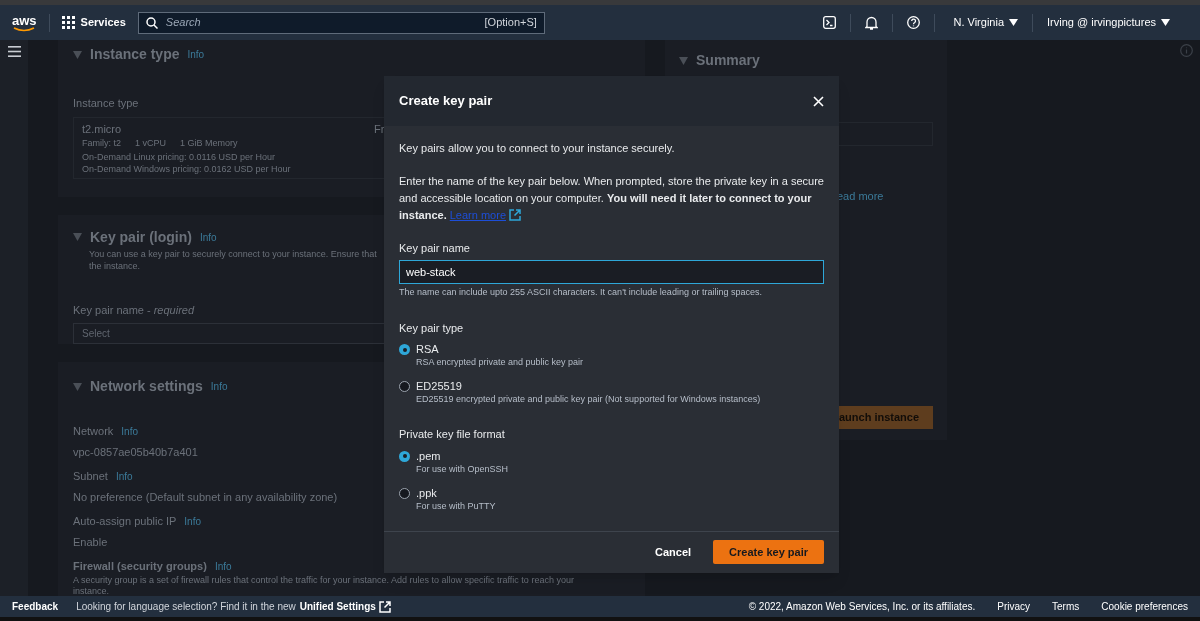  Describe the element at coordinates (146, 386) in the screenshot. I see `section-title: Network settings` at that location.